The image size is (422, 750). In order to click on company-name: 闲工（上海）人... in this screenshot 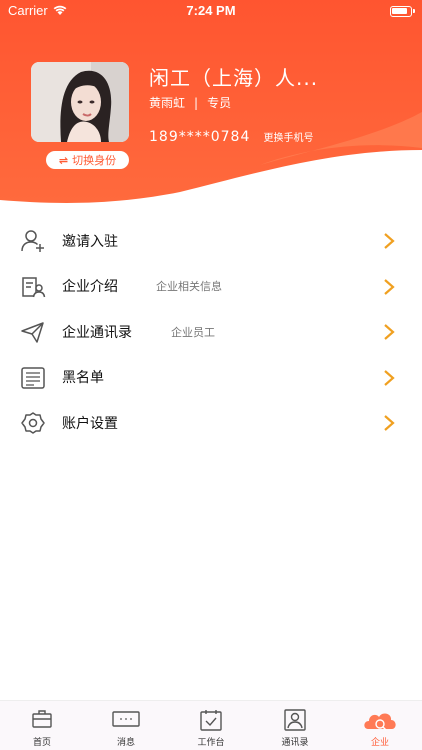, I will do `click(234, 78)`.